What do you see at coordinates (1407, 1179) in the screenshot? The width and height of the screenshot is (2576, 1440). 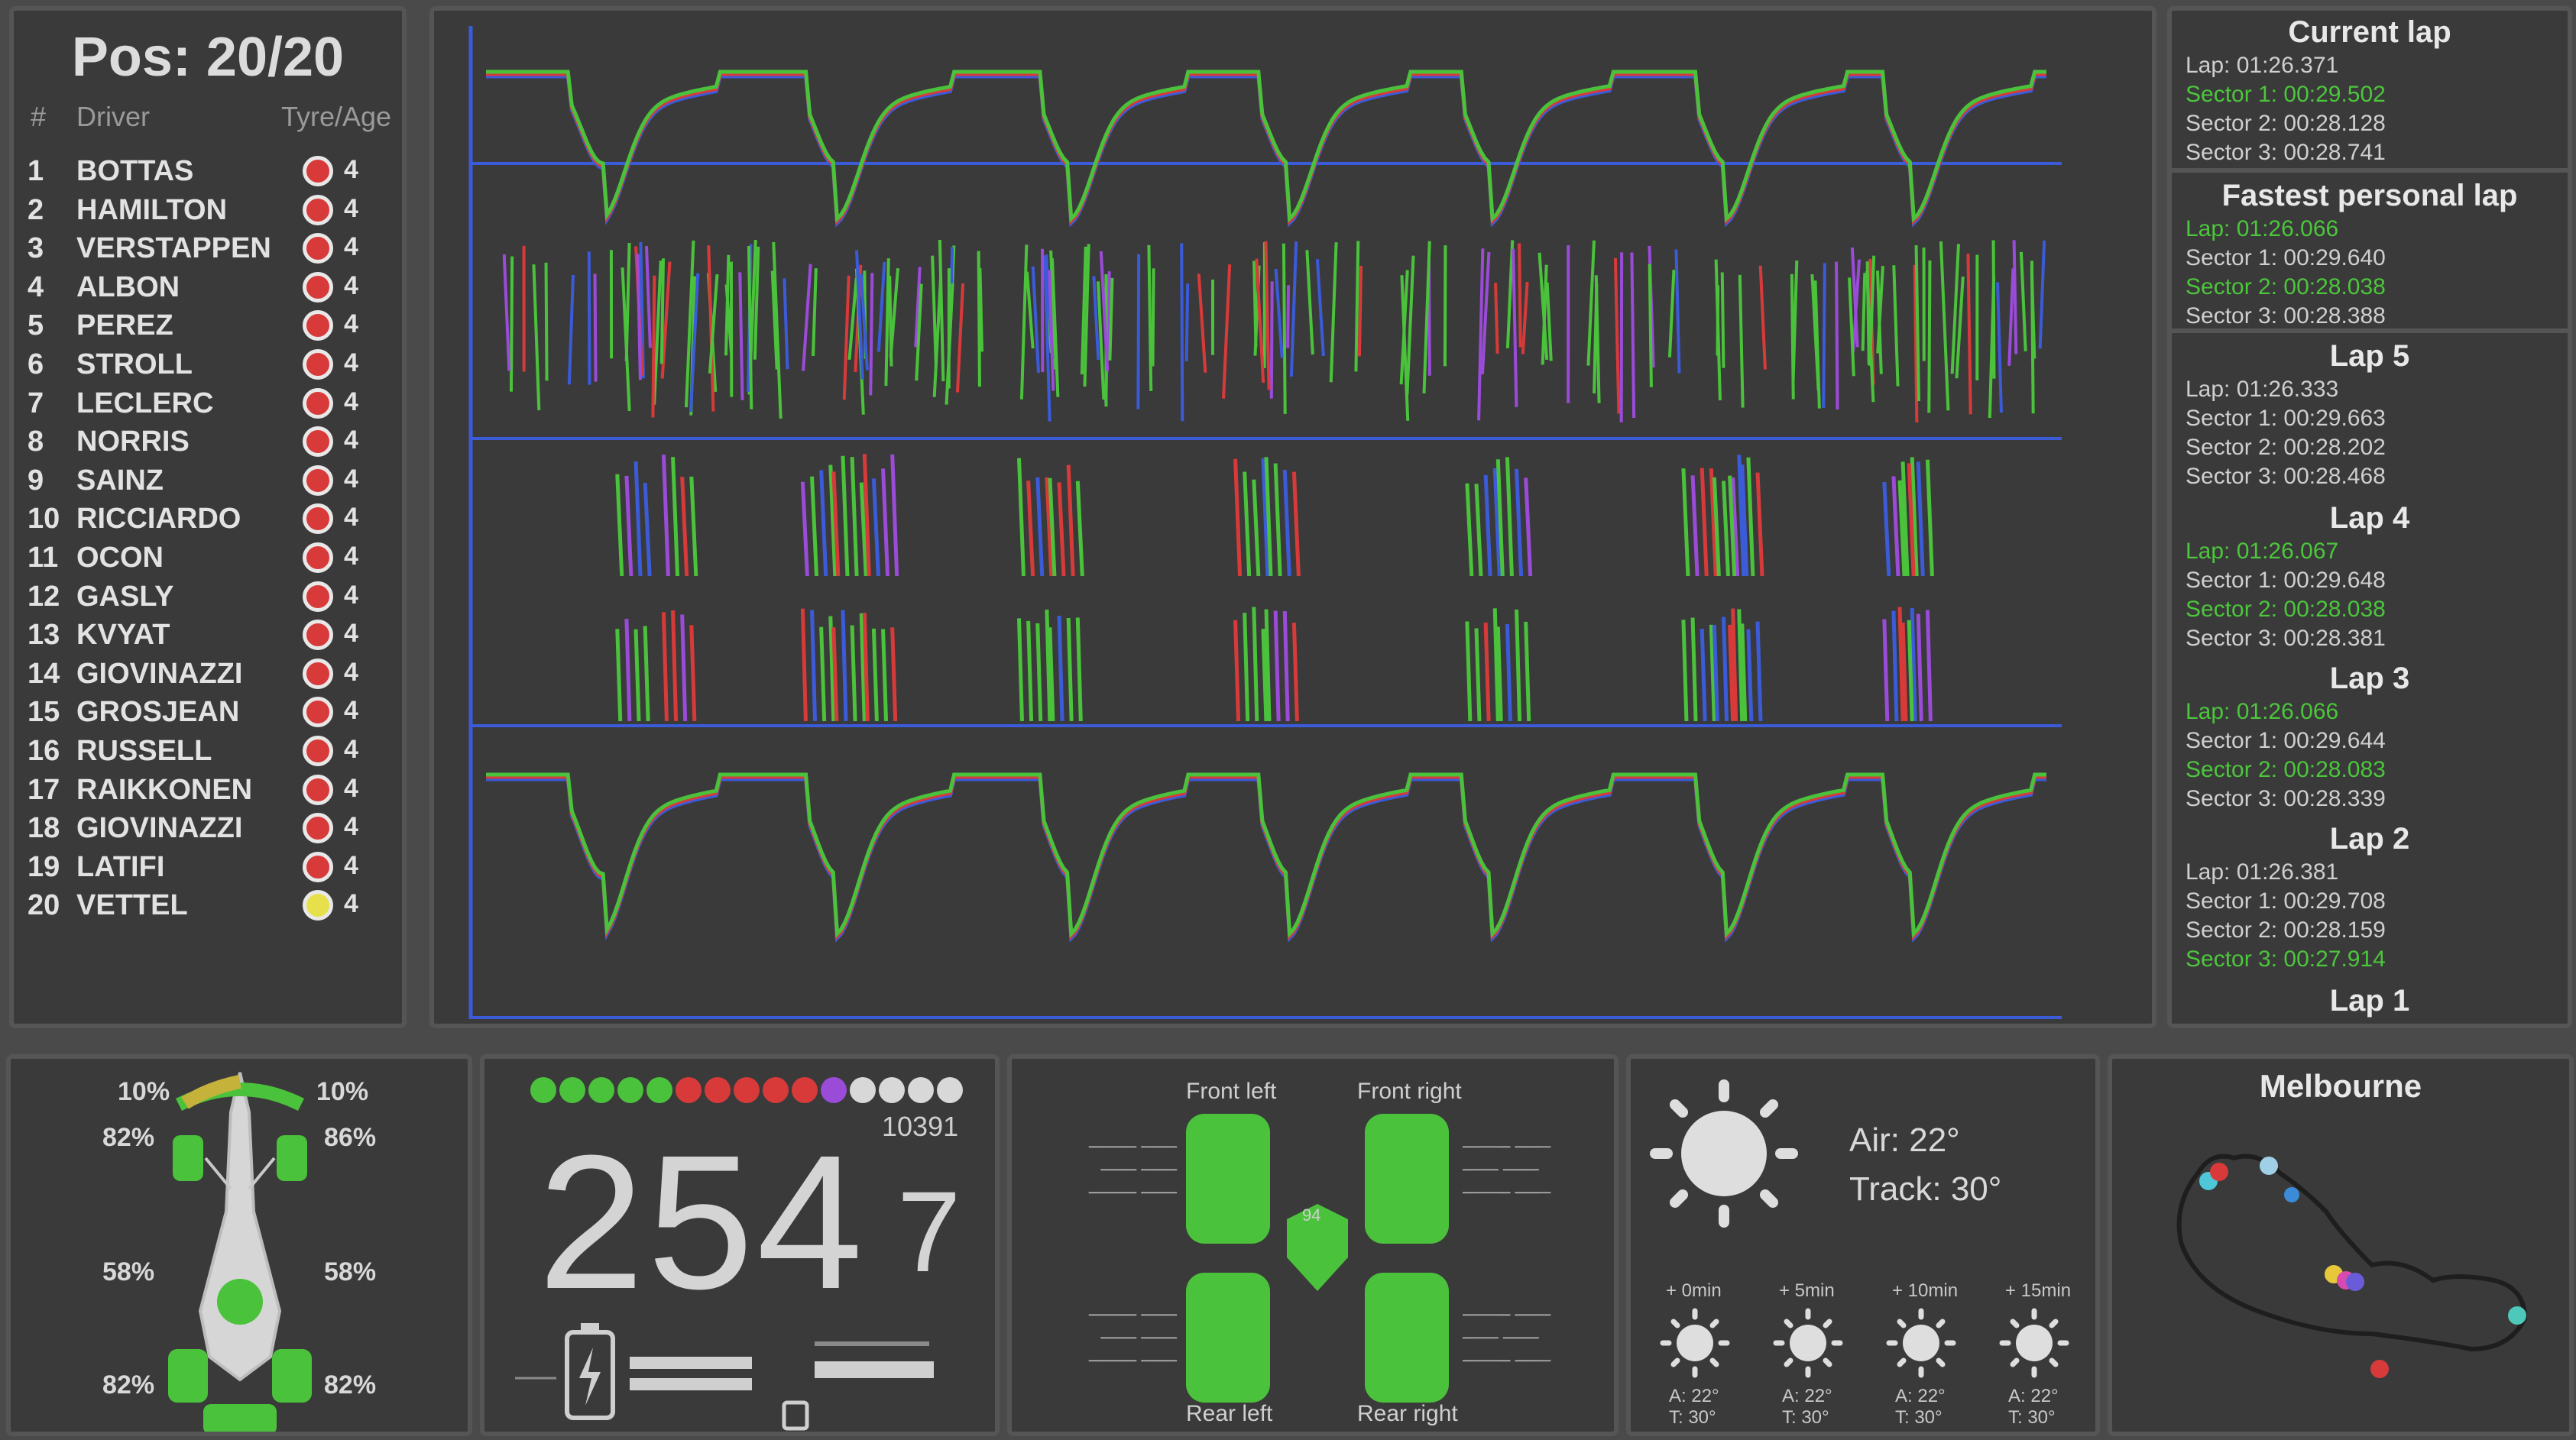 I see `tyre-fr` at bounding box center [1407, 1179].